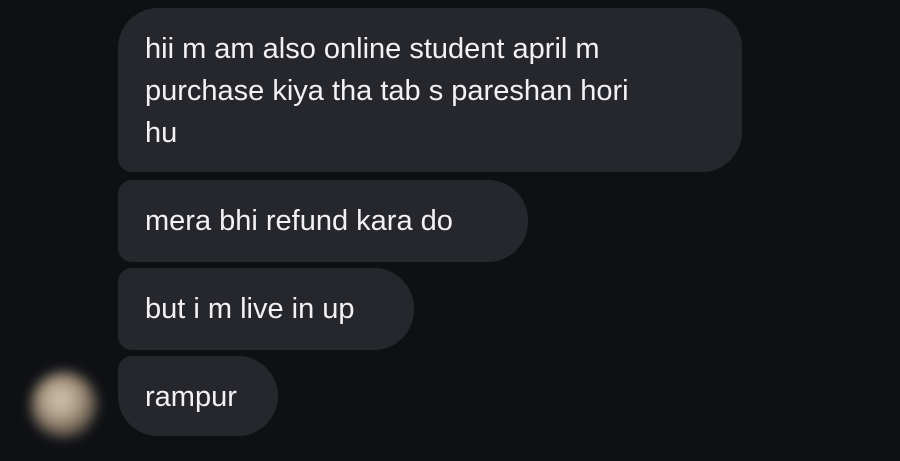 The image size is (900, 461). What do you see at coordinates (372, 49) in the screenshot?
I see `message-text: hii m am also online student april m` at bounding box center [372, 49].